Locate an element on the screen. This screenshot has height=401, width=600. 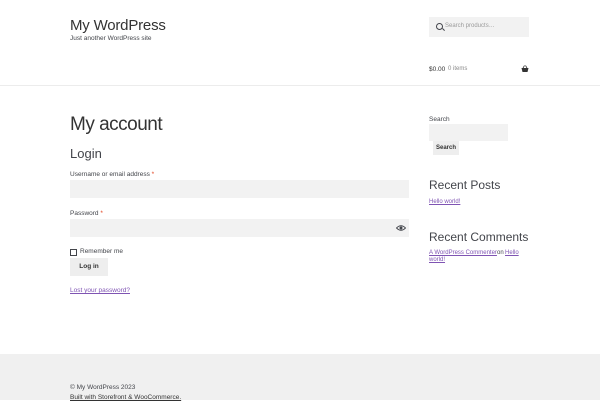
footer-copyright: © My WordPress 2023 is located at coordinates (103, 387).